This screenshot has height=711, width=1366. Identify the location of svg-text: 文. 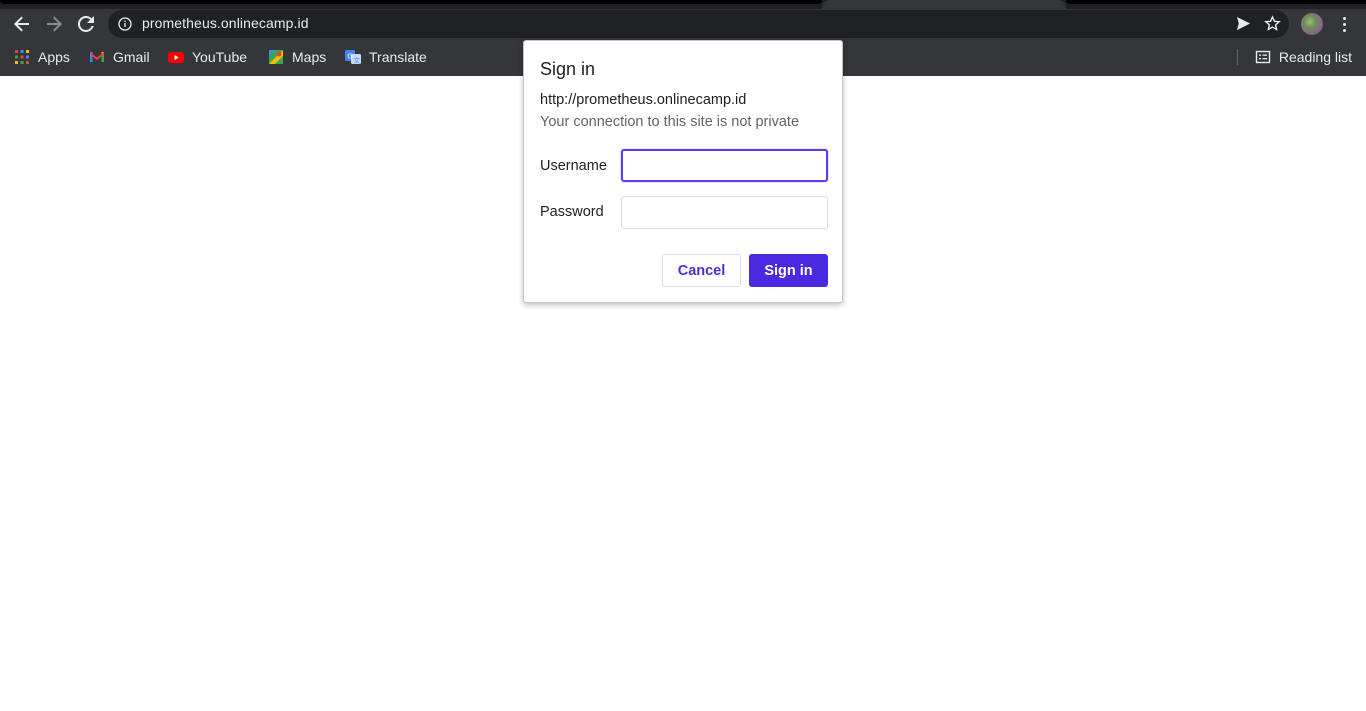
(357, 60).